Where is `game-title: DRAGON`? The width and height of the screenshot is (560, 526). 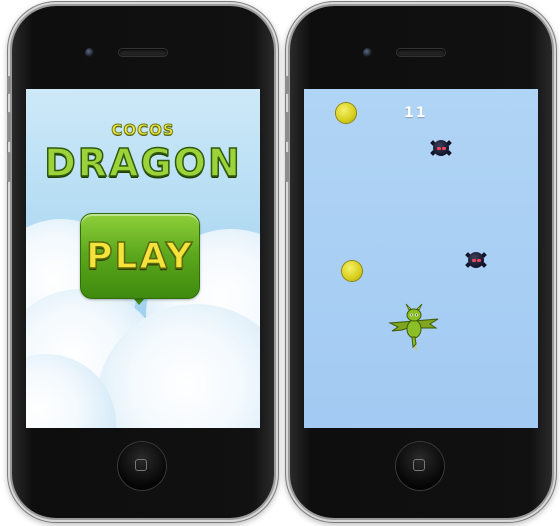
game-title: DRAGON is located at coordinates (142, 163).